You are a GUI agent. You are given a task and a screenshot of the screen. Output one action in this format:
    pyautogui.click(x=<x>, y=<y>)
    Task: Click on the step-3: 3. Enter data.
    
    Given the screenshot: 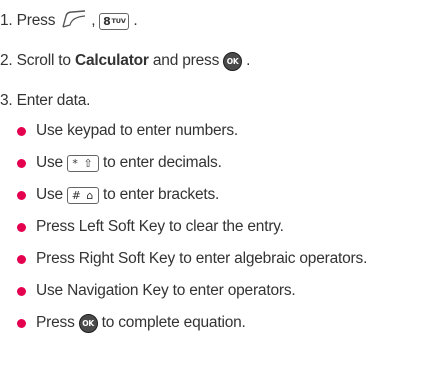 What is the action you would take?
    pyautogui.click(x=45, y=101)
    